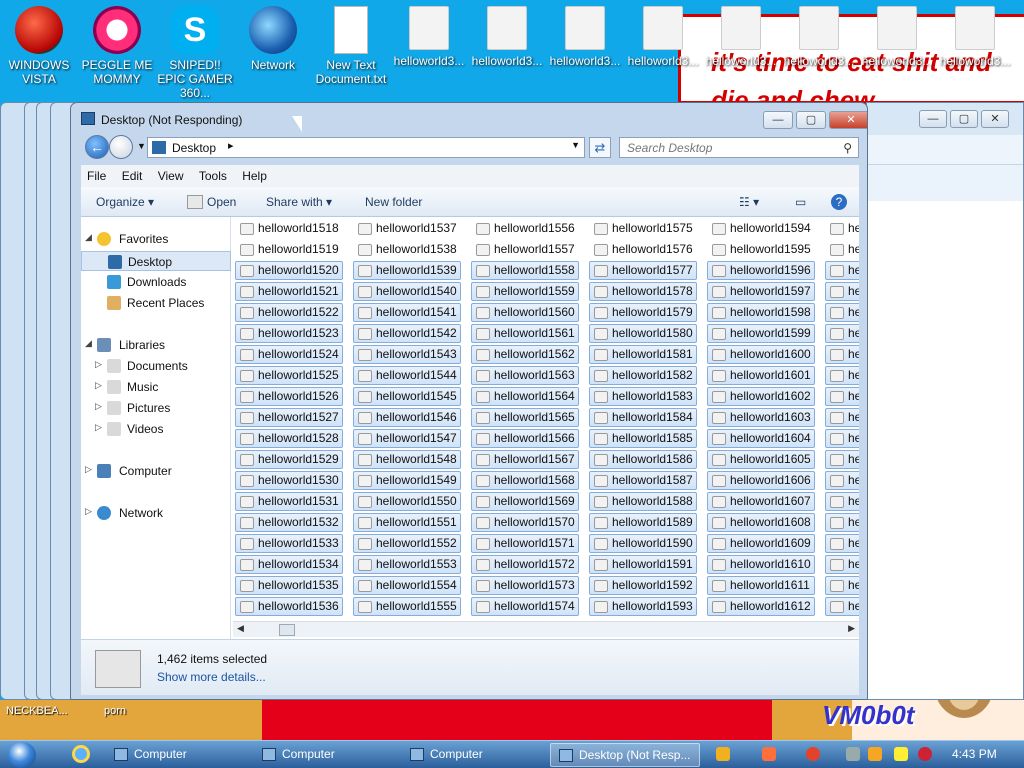 The width and height of the screenshot is (1024, 768). Describe the element at coordinates (289, 480) in the screenshot. I see `file-item: helloworld1530` at that location.